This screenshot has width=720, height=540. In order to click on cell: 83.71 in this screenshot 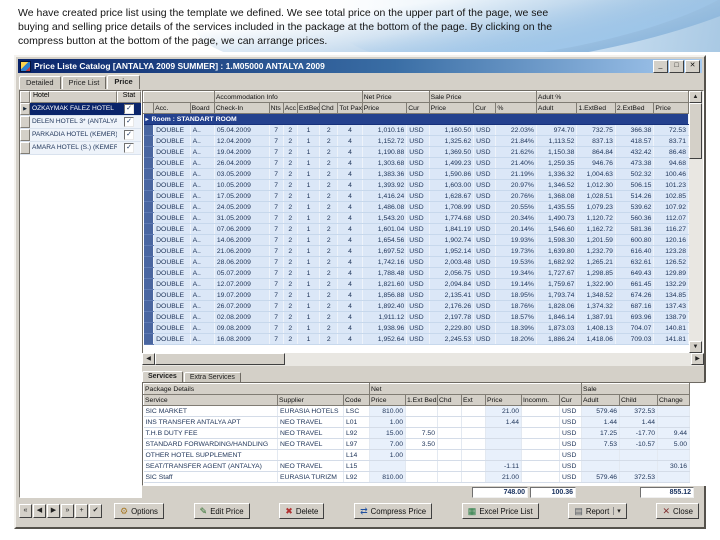, I will do `click(671, 141)`.